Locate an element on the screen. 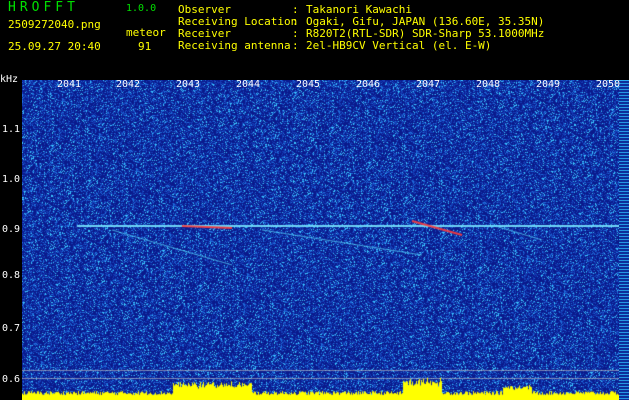 Image resolution: width=629 pixels, height=400 pixels. x-tick-label: 2050 is located at coordinates (608, 84).